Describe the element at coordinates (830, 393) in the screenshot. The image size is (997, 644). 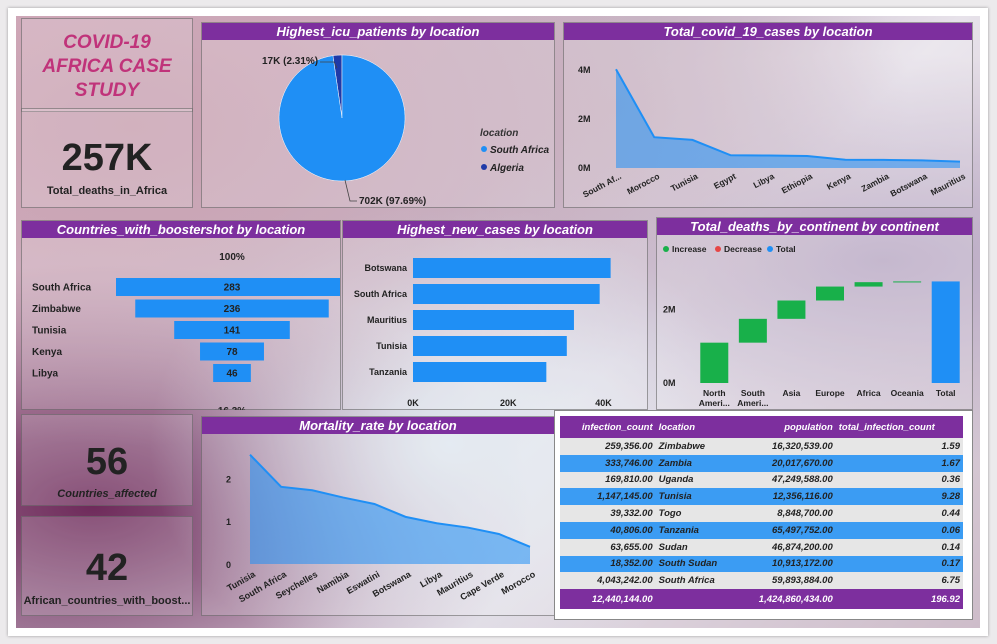
I see `x-tick-label: Europe` at that location.